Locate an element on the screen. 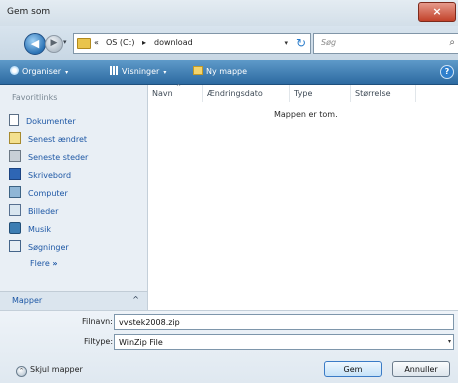 This screenshot has height=383, width=458. address-row: ◀ ▶ ▾ « OS (C:) ▸ download ▾ ↻ Søg ⌕ is located at coordinates (229, 43).